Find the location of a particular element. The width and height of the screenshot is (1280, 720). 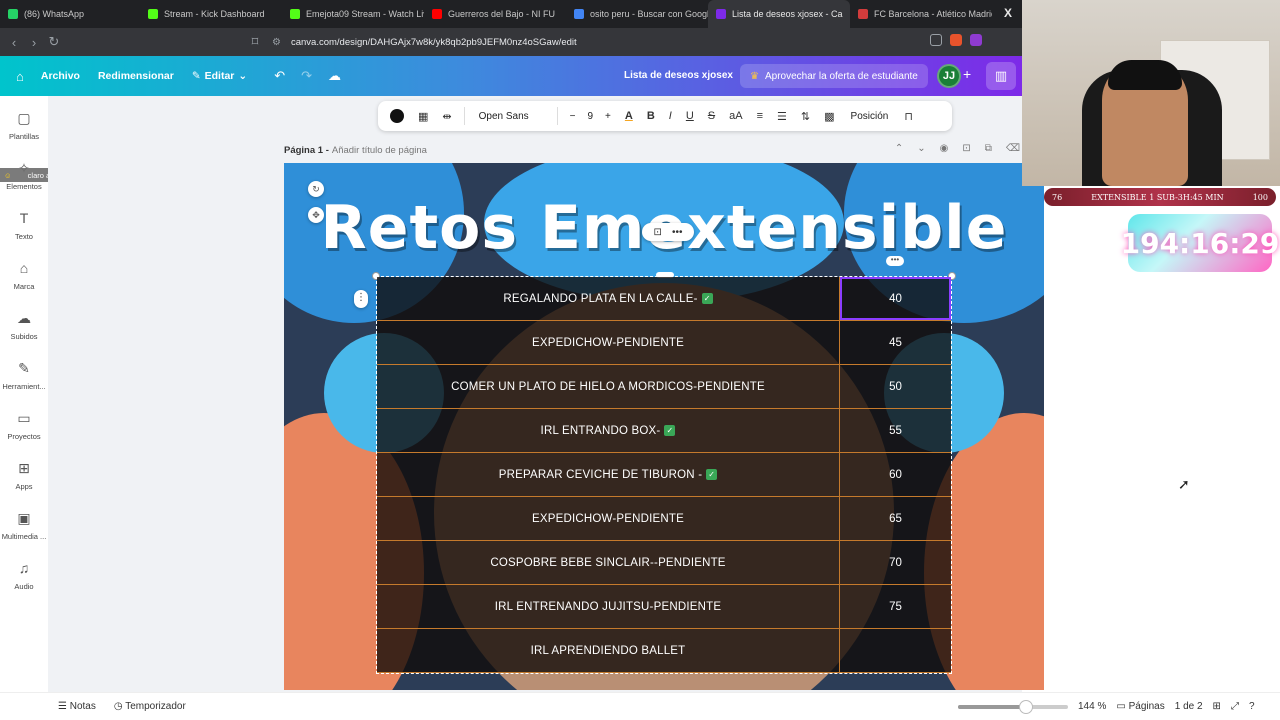

undo-icon: ↶ is located at coordinates (279, 76).